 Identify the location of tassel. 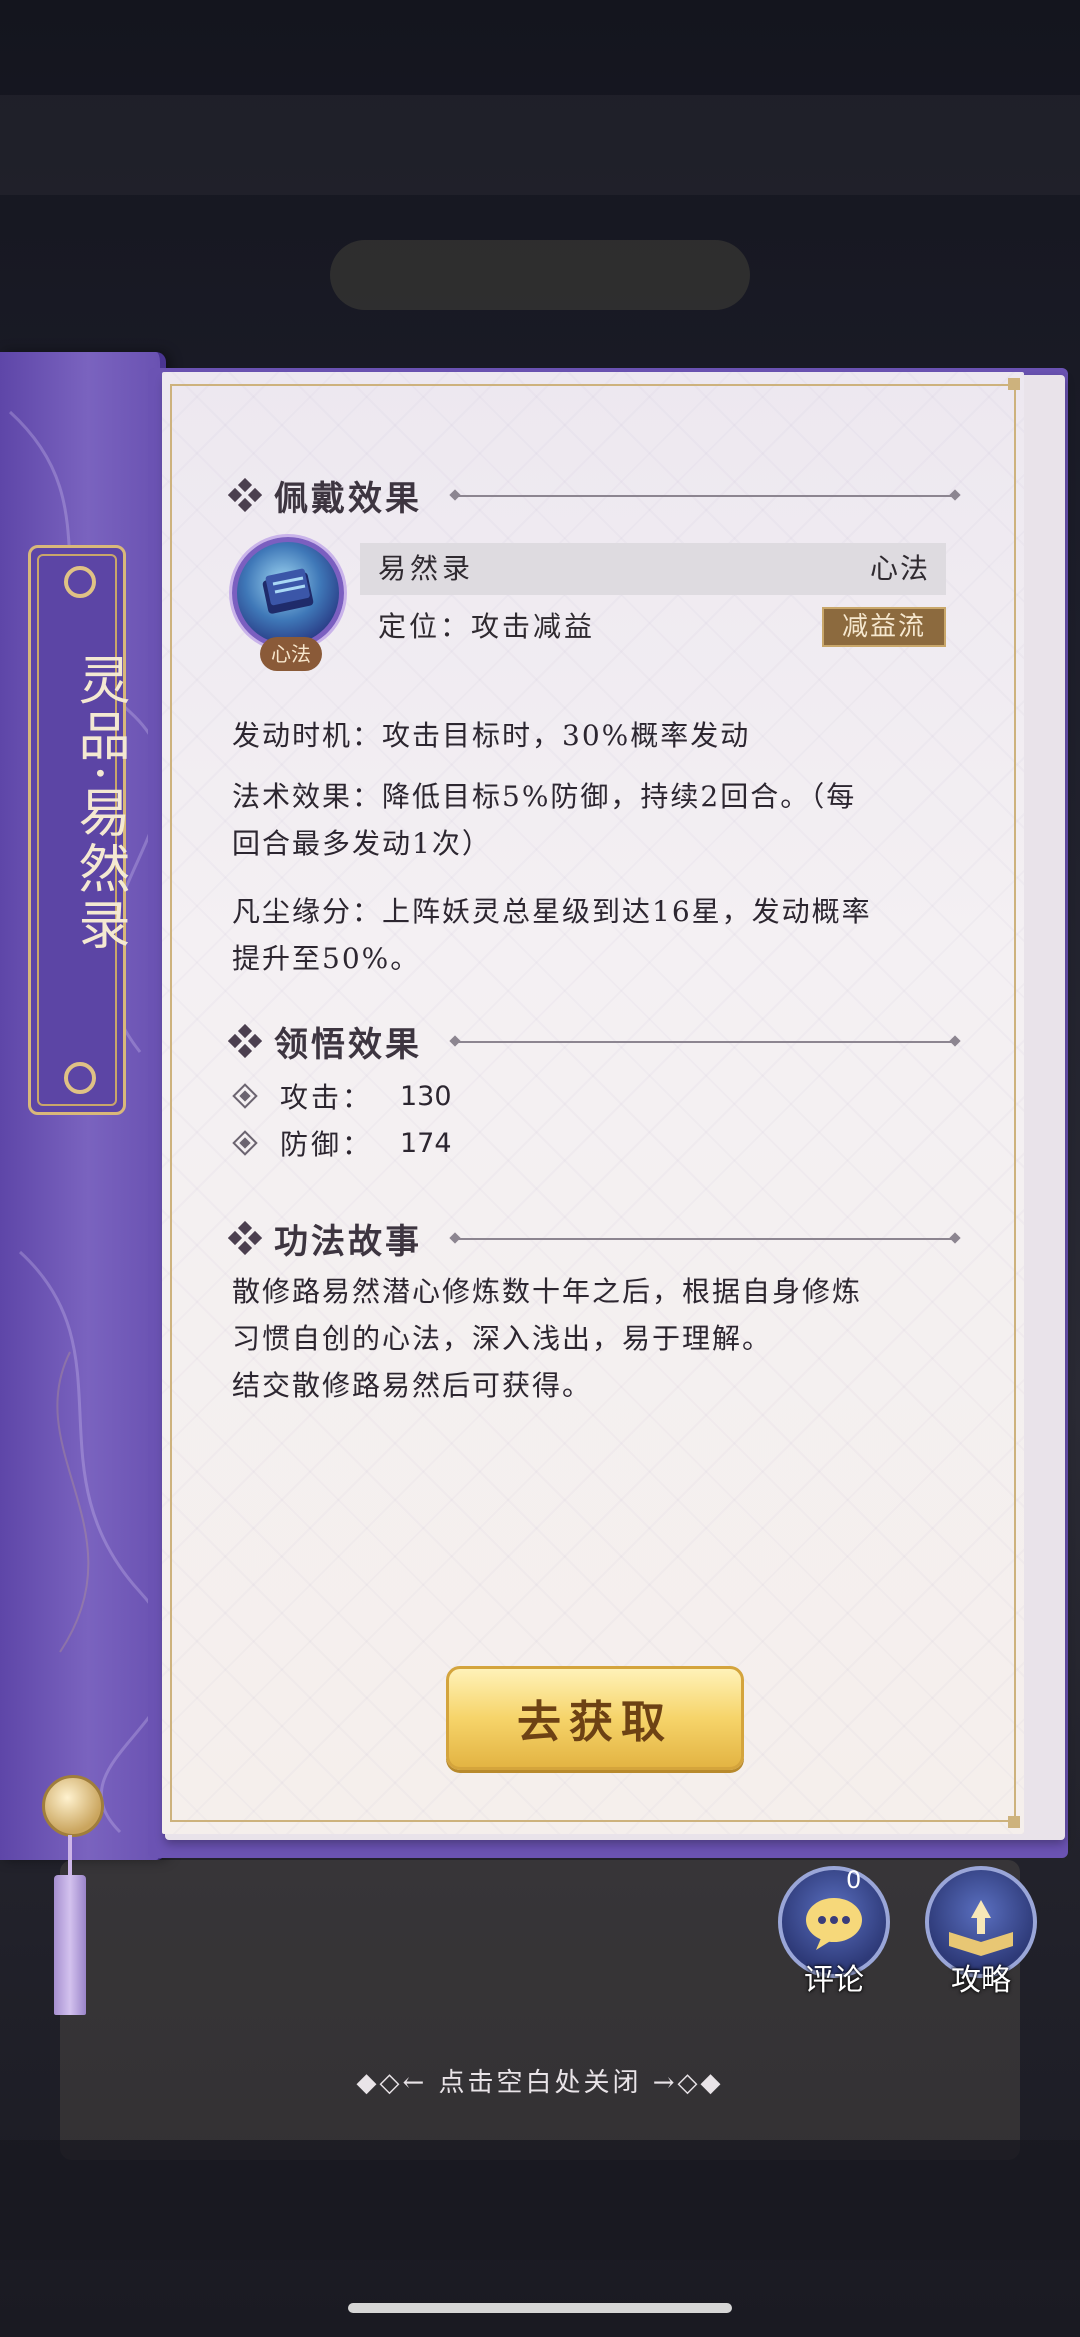
(70, 1925).